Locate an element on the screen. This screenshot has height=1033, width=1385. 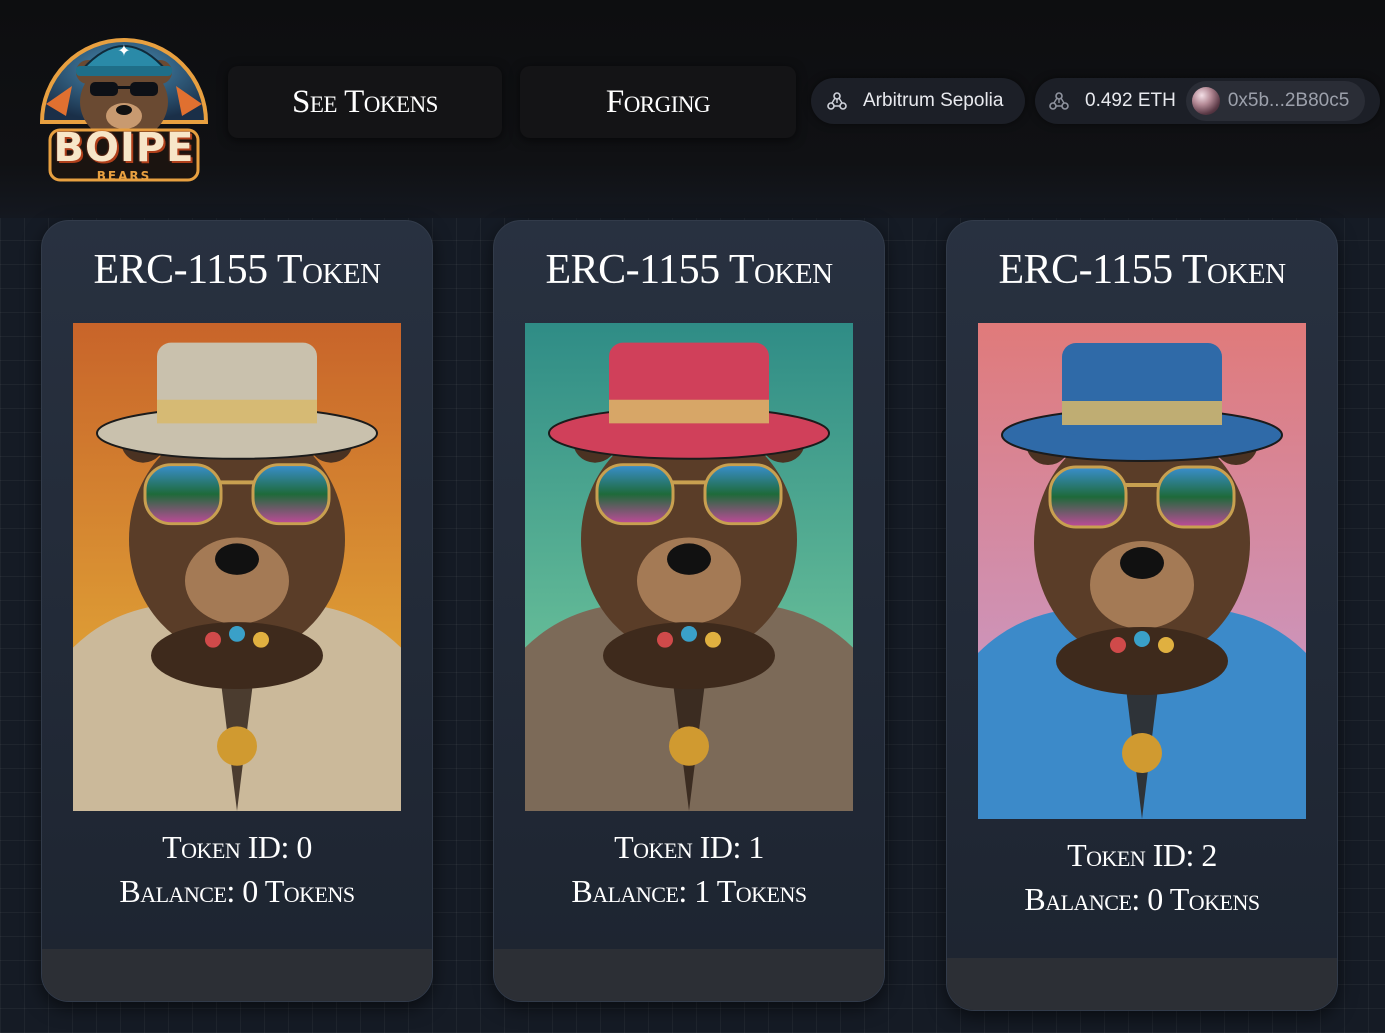
boipe-bears-logo: ✦ BOIPE BEARS is located at coordinates (124, 101).